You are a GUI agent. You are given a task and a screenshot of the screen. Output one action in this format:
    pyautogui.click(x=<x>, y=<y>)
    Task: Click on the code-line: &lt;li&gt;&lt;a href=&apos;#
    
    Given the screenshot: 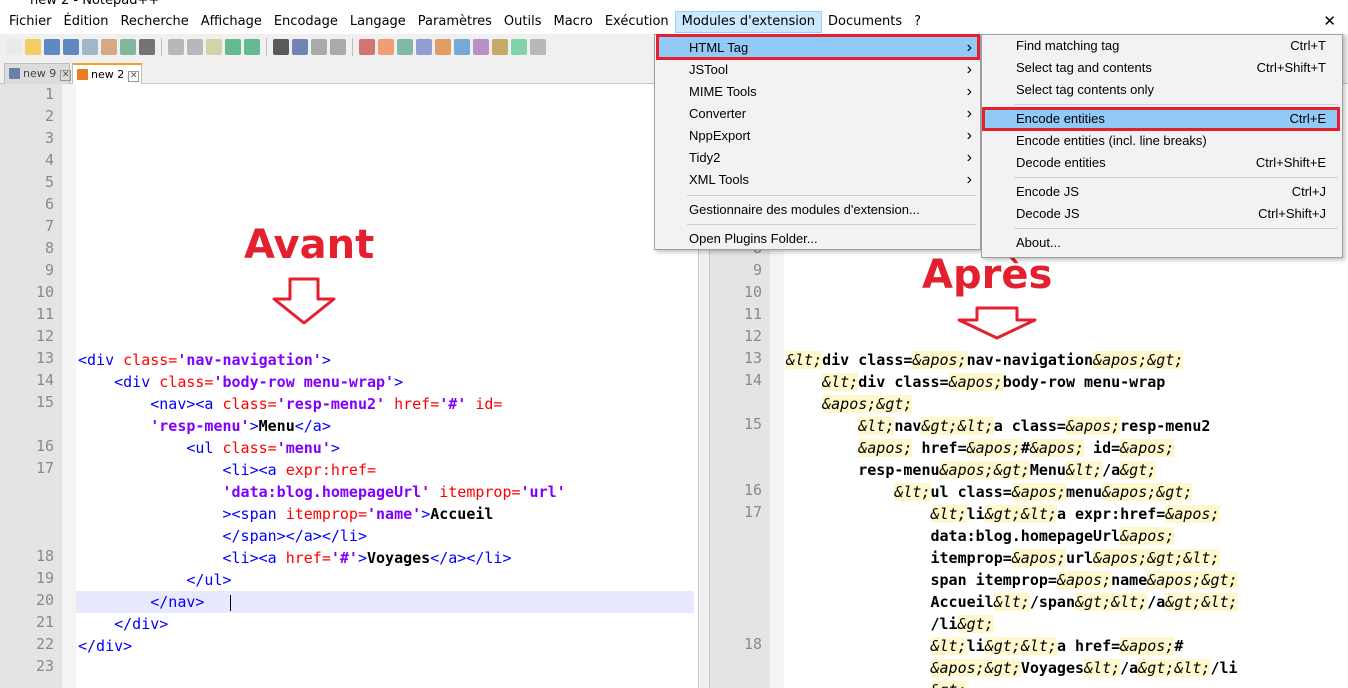 What is the action you would take?
    pyautogui.click(x=1057, y=646)
    